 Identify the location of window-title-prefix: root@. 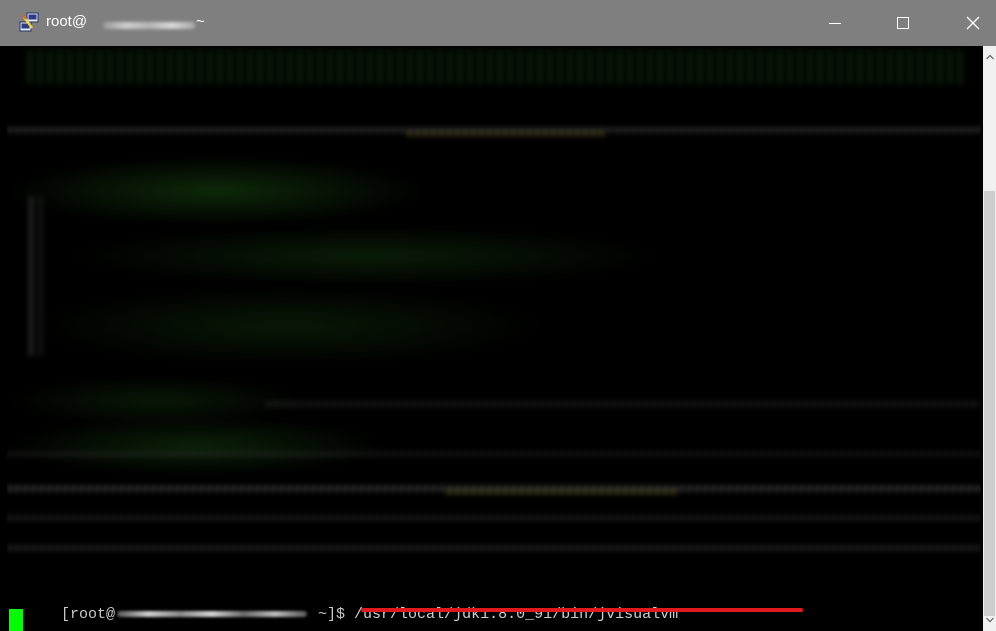
(67, 21).